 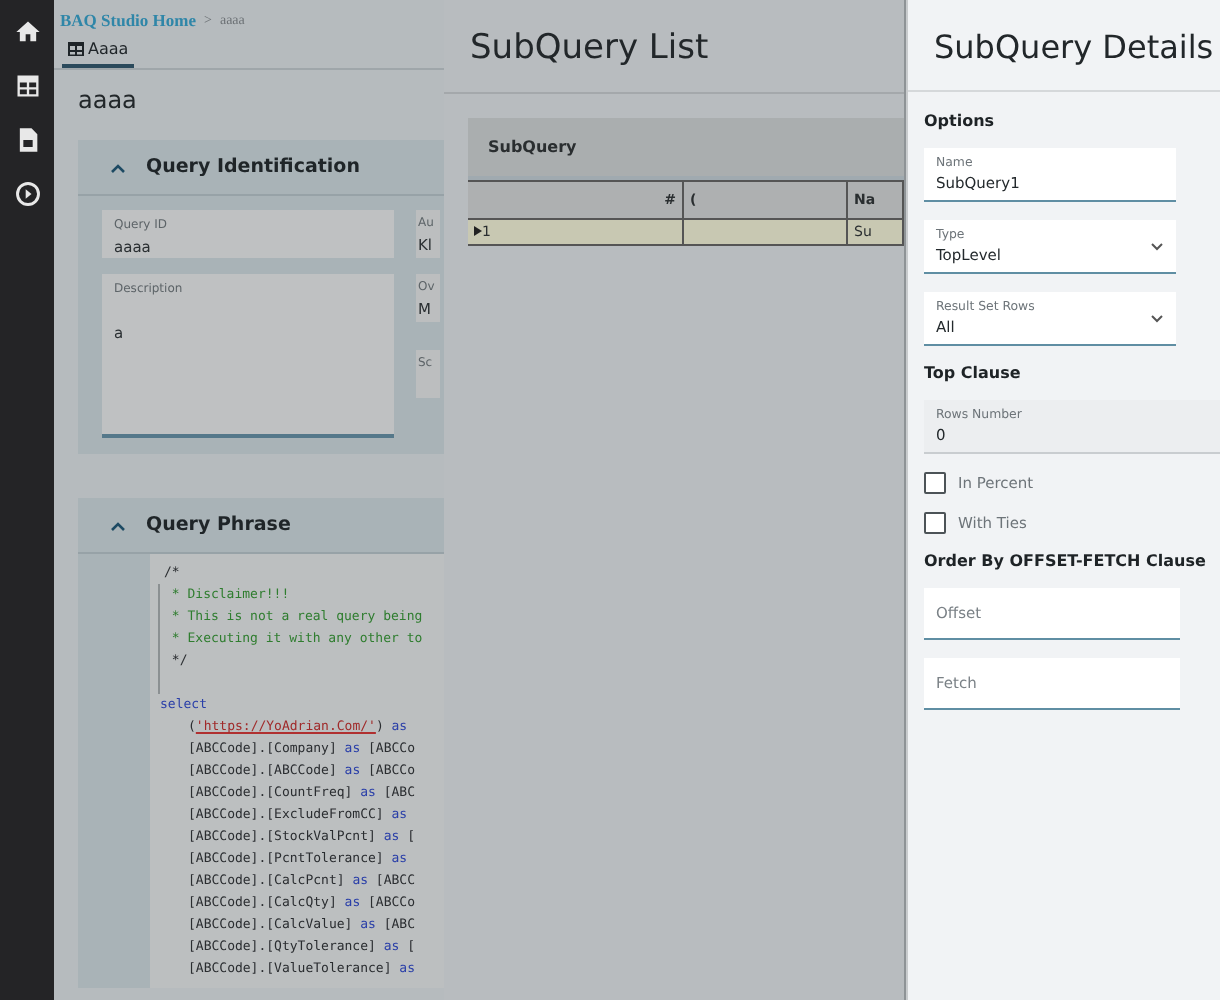 I want to click on table-cell, so click(x=766, y=233).